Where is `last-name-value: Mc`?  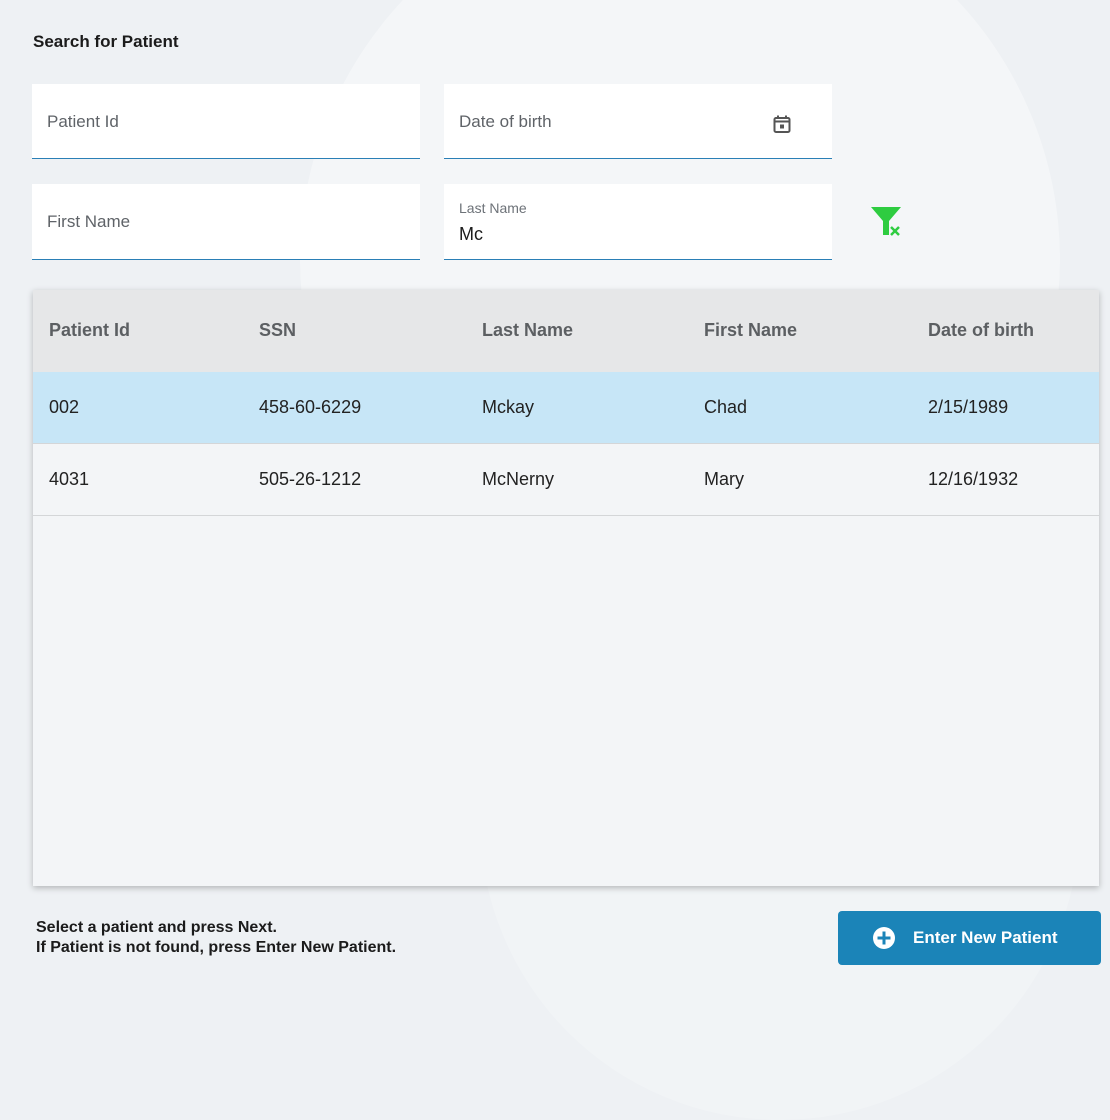
last-name-value: Mc is located at coordinates (471, 234).